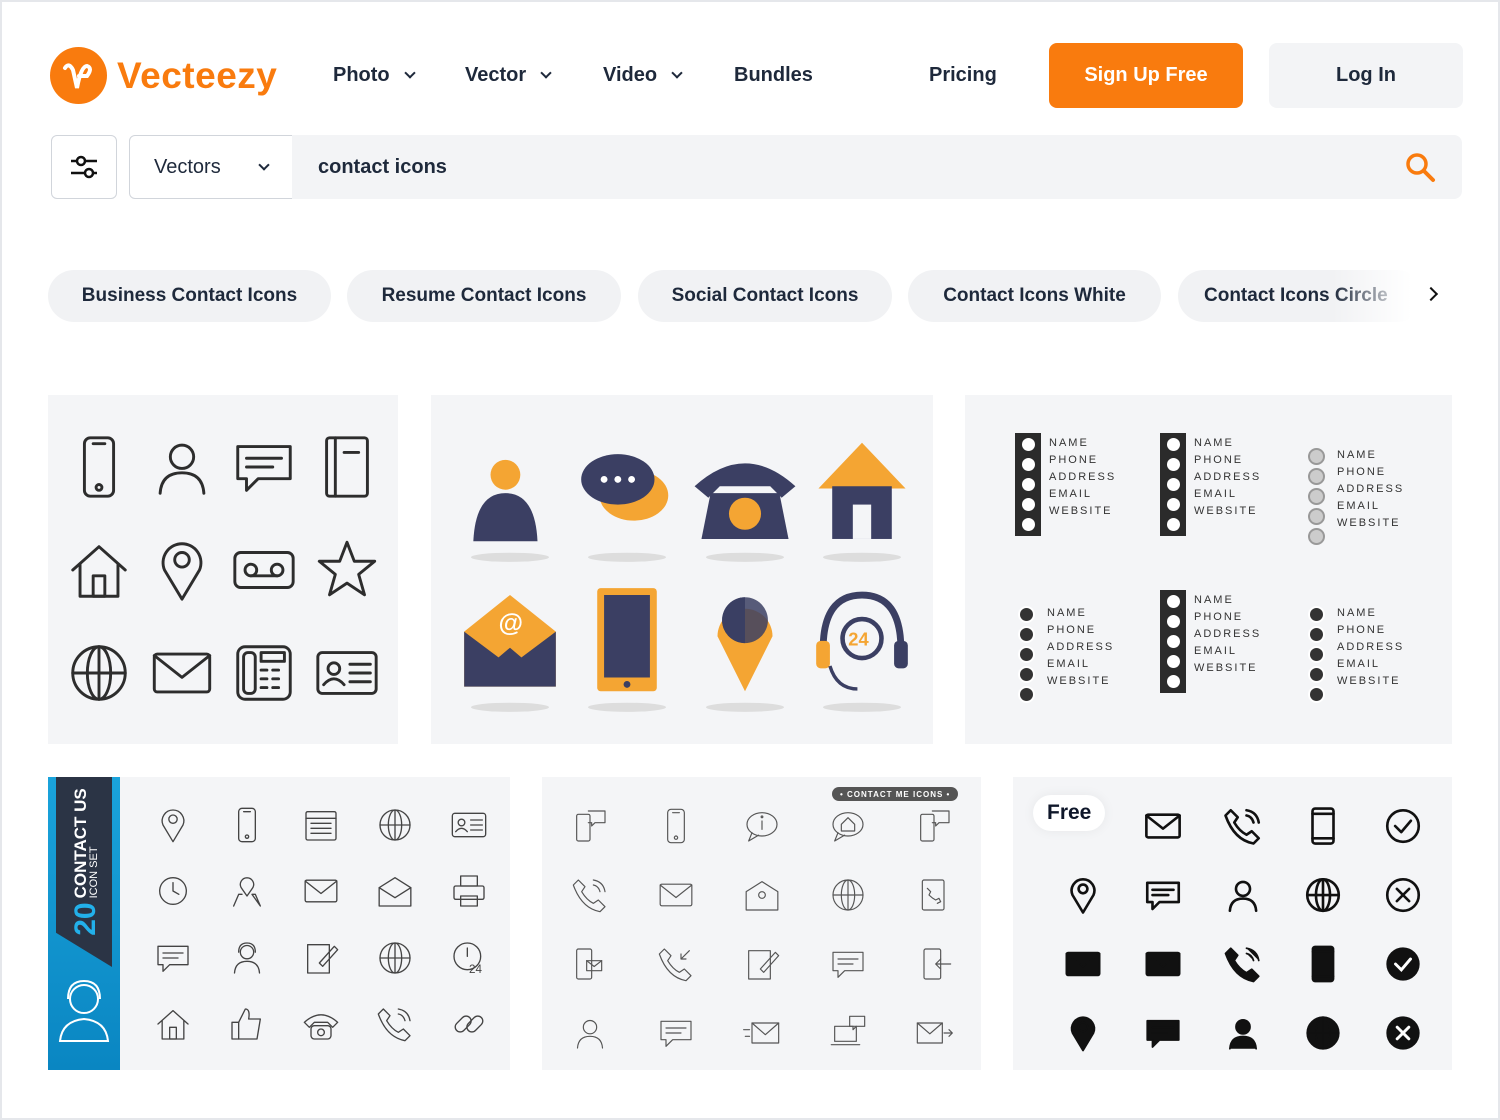 The image size is (1500, 1120). Describe the element at coordinates (508, 75) in the screenshot. I see `nav-vector: Vector` at that location.